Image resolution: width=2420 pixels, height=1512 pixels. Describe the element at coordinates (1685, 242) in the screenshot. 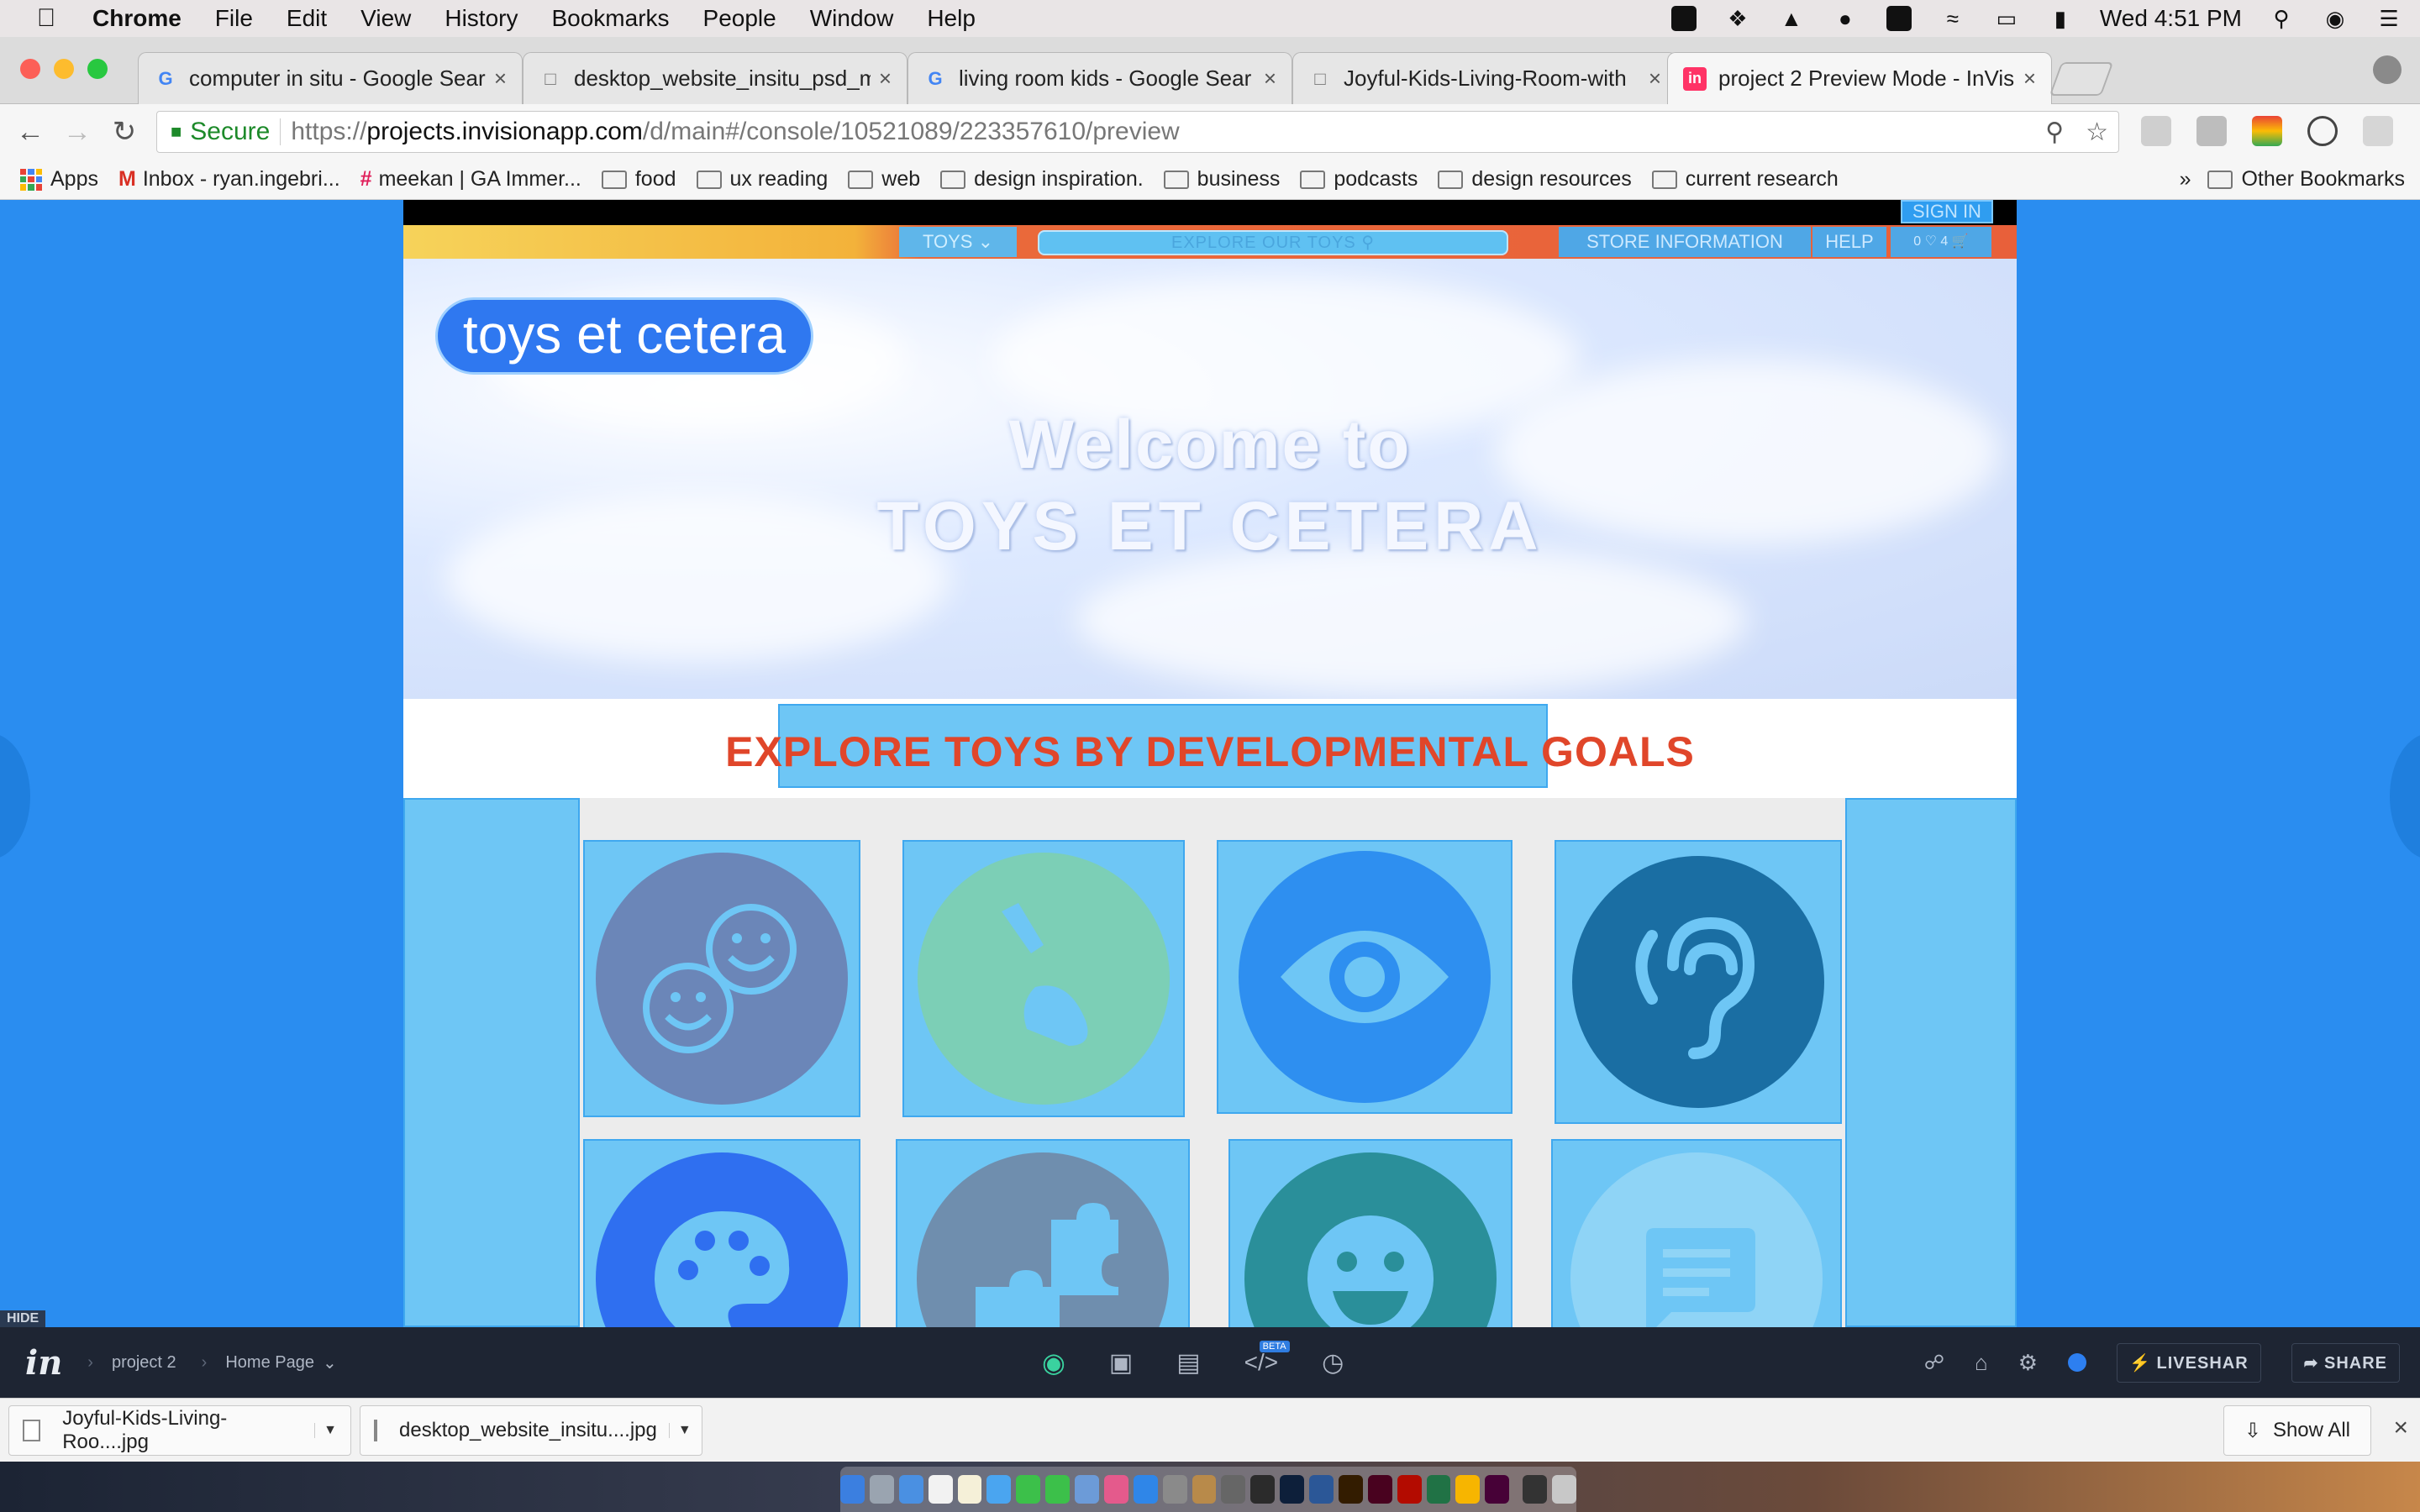

I see `store-information-hotspot: STORE INFORMATION` at that location.